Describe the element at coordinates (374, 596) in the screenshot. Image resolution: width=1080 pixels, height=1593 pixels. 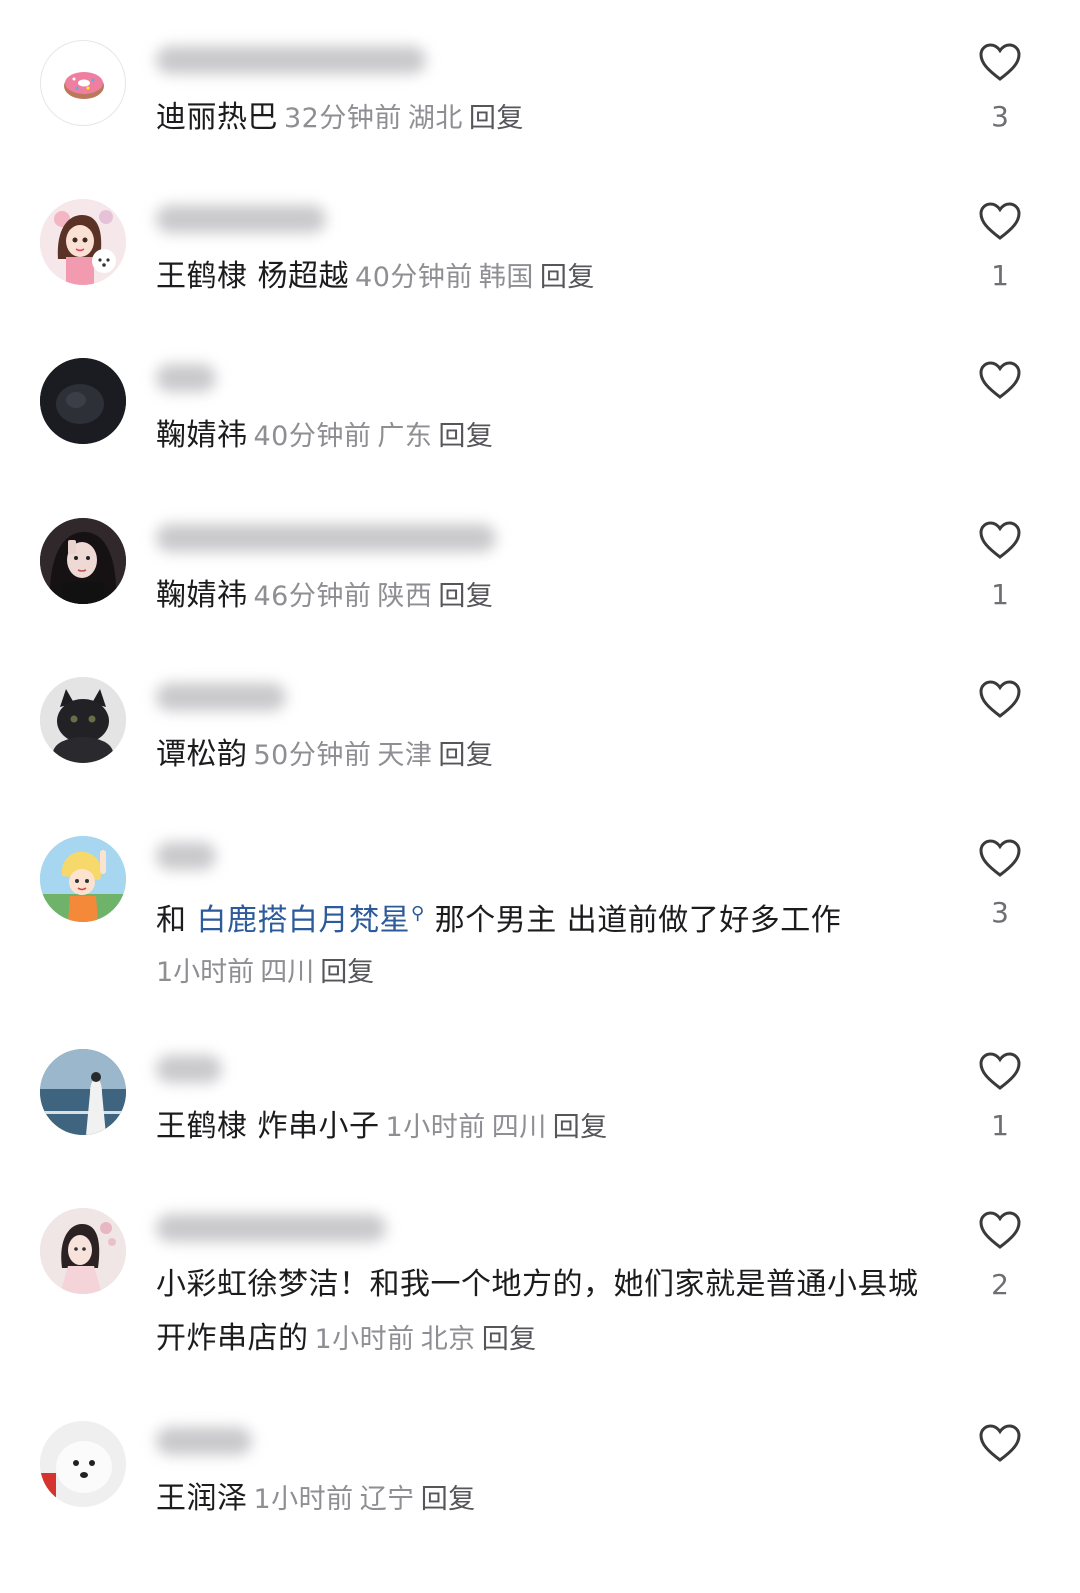
I see `comment-meta: 46分钟前 陕西 回复` at that location.